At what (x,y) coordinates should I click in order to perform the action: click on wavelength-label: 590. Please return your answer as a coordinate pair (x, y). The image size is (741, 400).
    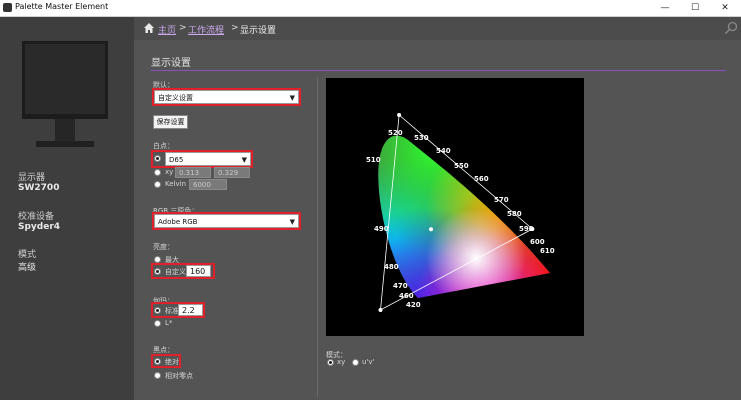
    Looking at the image, I should click on (526, 229).